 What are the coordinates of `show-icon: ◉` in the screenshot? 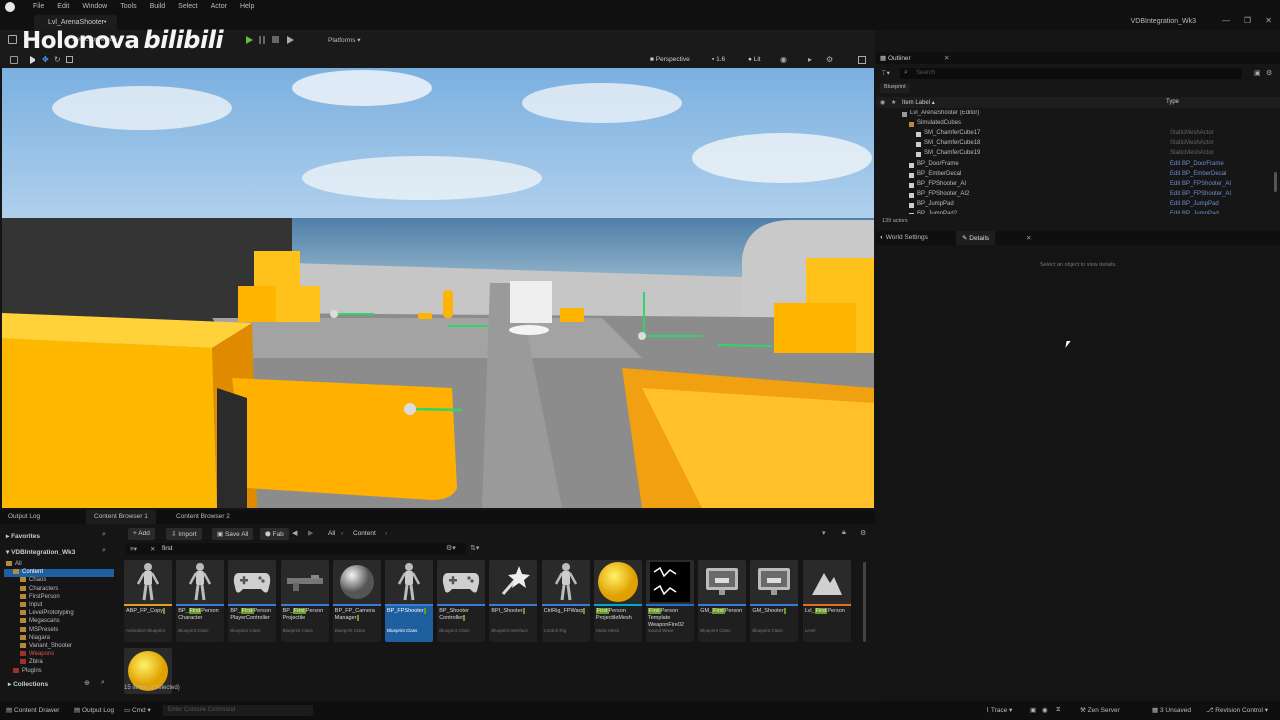 It's located at (783, 59).